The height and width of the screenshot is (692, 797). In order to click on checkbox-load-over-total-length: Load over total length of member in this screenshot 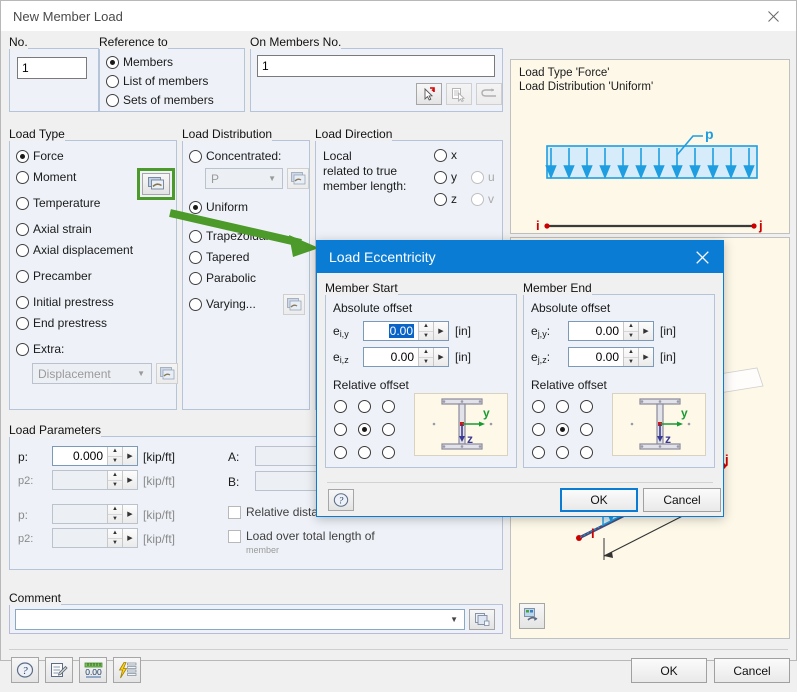, I will do `click(301, 543)`.